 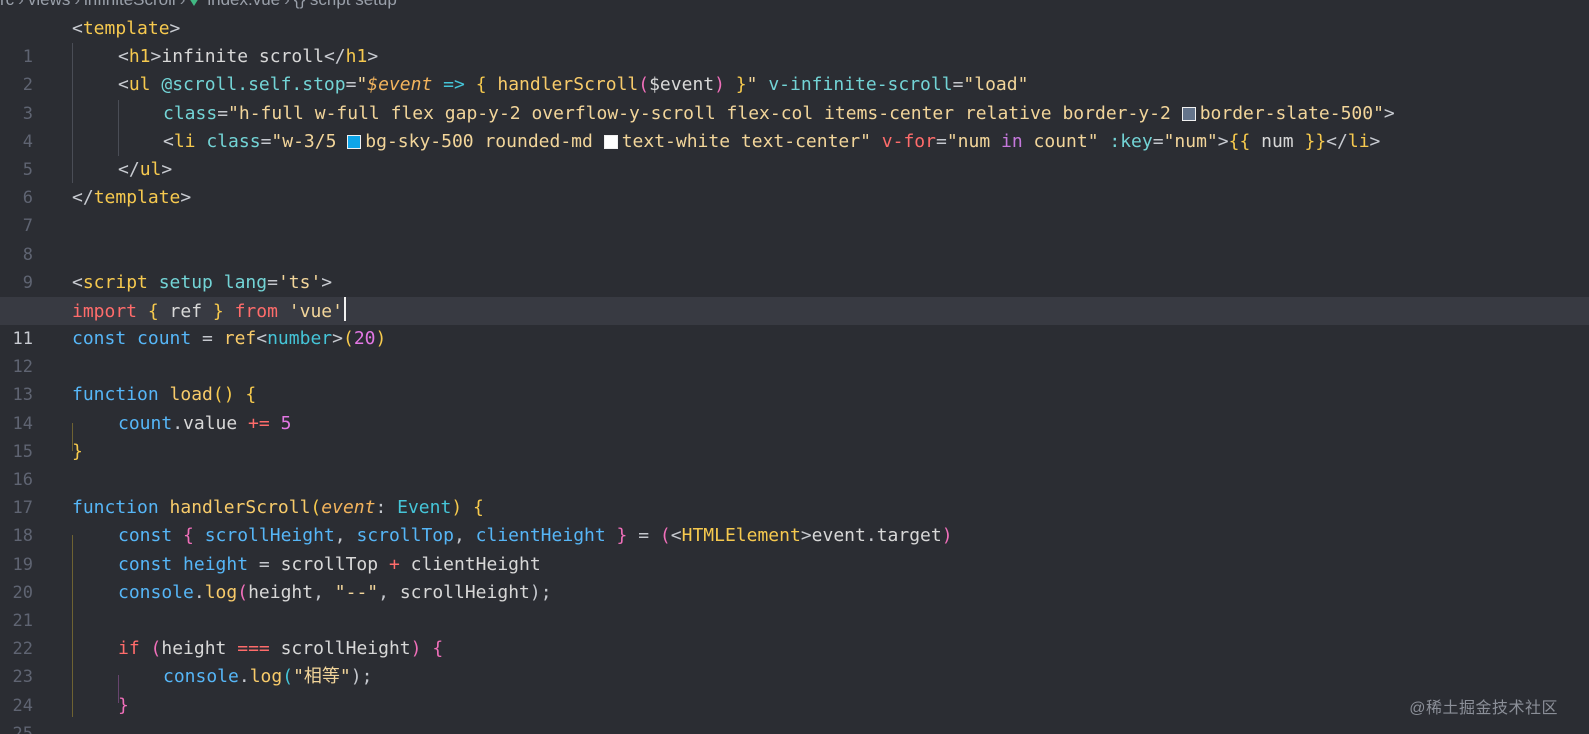 What do you see at coordinates (164, 395) in the screenshot?
I see `line-code: function load() {` at bounding box center [164, 395].